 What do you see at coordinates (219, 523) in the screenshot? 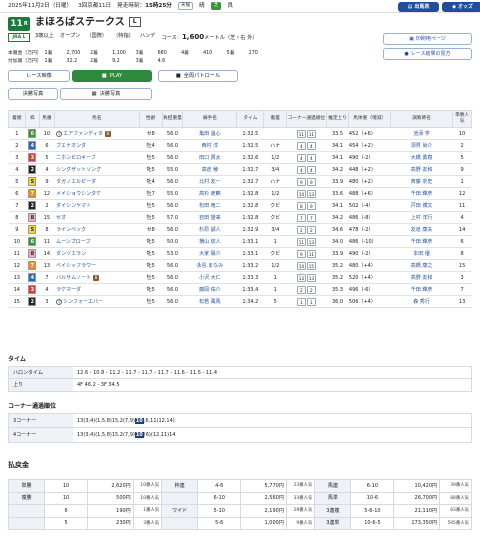
I see `combination: 5-6` at bounding box center [219, 523].